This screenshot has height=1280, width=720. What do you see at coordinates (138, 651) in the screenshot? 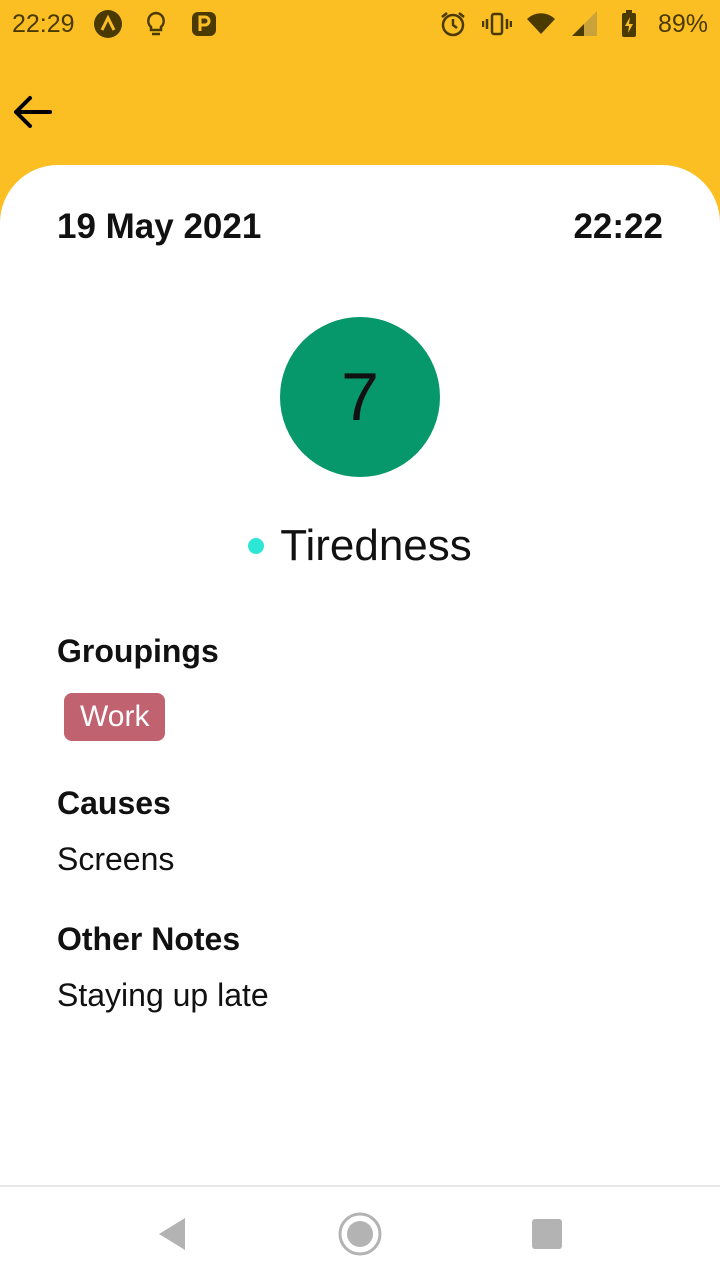
I see `groupings-title: Groupings` at bounding box center [138, 651].